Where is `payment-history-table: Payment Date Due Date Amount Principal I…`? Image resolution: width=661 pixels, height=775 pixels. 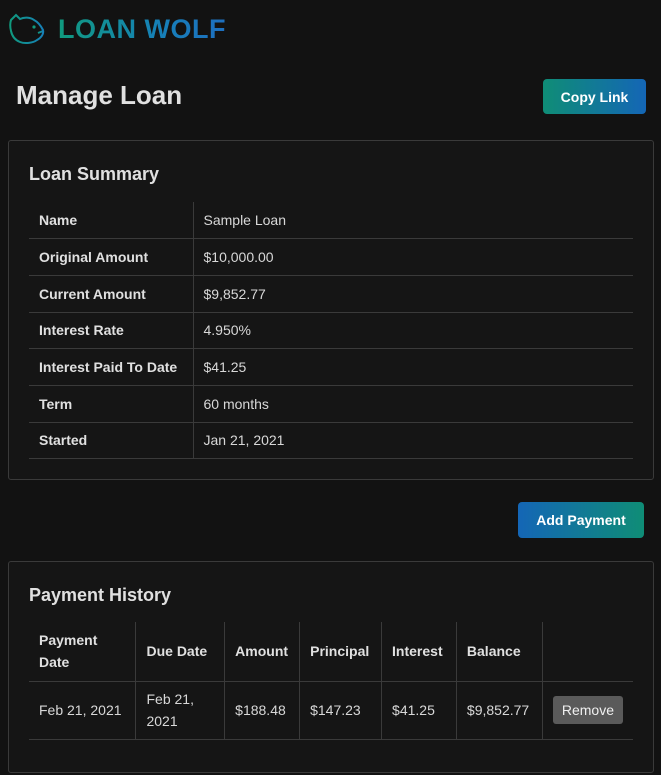
payment-history-table: Payment Date Due Date Amount Principal I… is located at coordinates (331, 681).